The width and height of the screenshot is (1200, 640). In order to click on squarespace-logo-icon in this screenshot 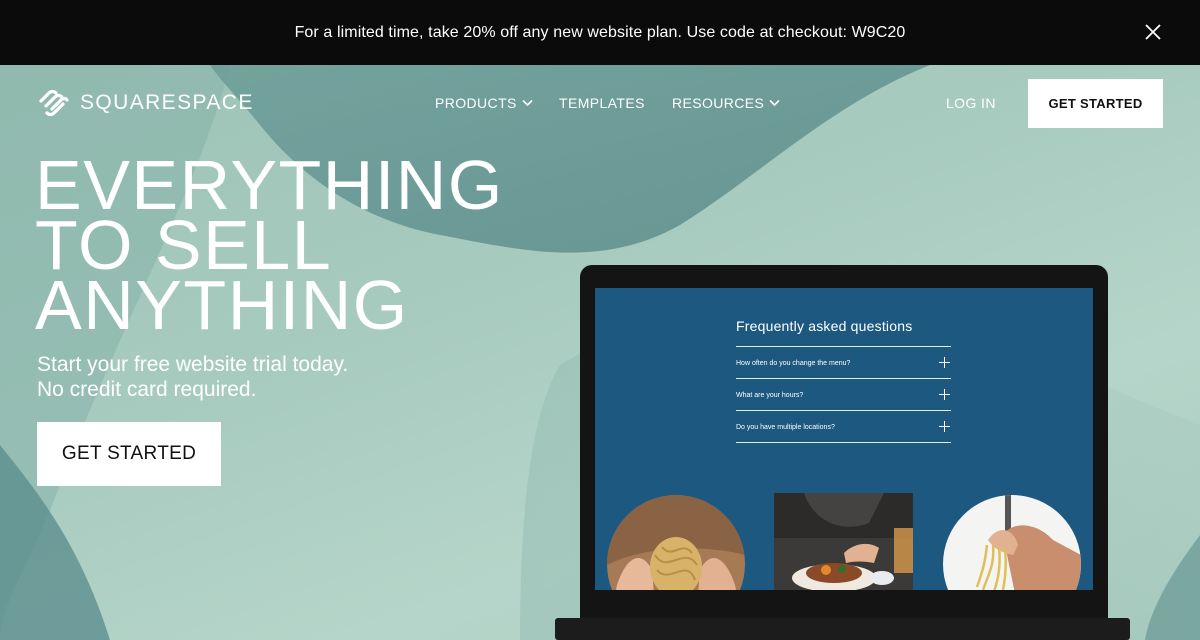, I will do `click(54, 103)`.